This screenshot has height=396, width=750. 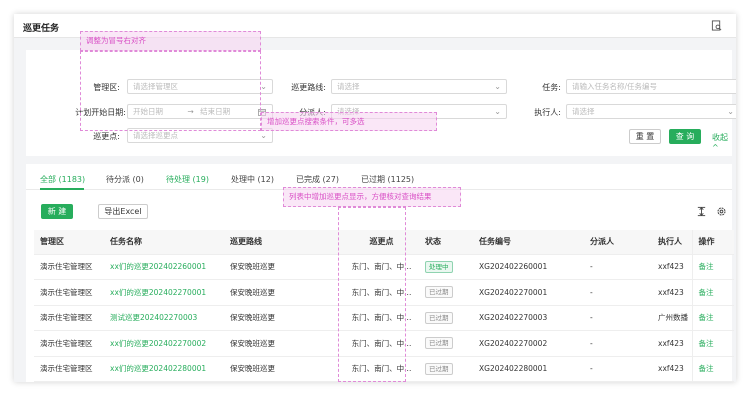 I want to click on annotation-add-filter: 增加巡更点搜索条件，可多选, so click(x=349, y=121).